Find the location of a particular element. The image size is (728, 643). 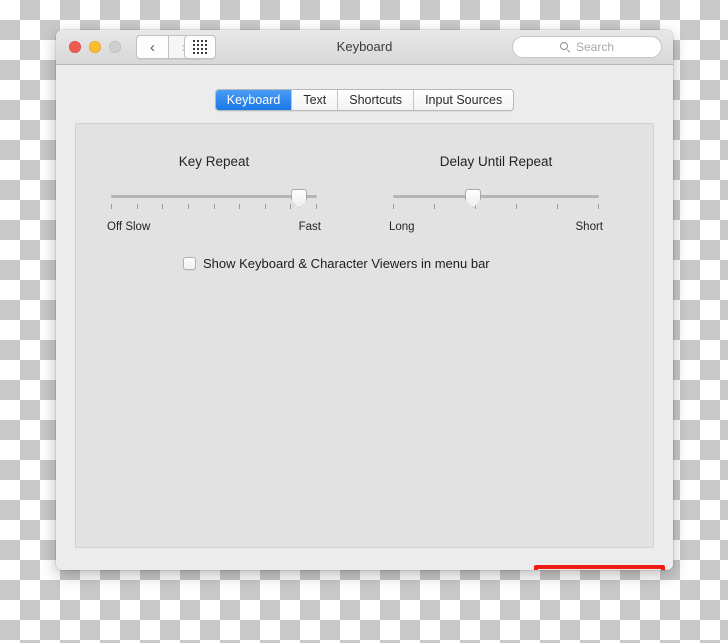

tab-input-sources: Input Sources is located at coordinates (464, 100).